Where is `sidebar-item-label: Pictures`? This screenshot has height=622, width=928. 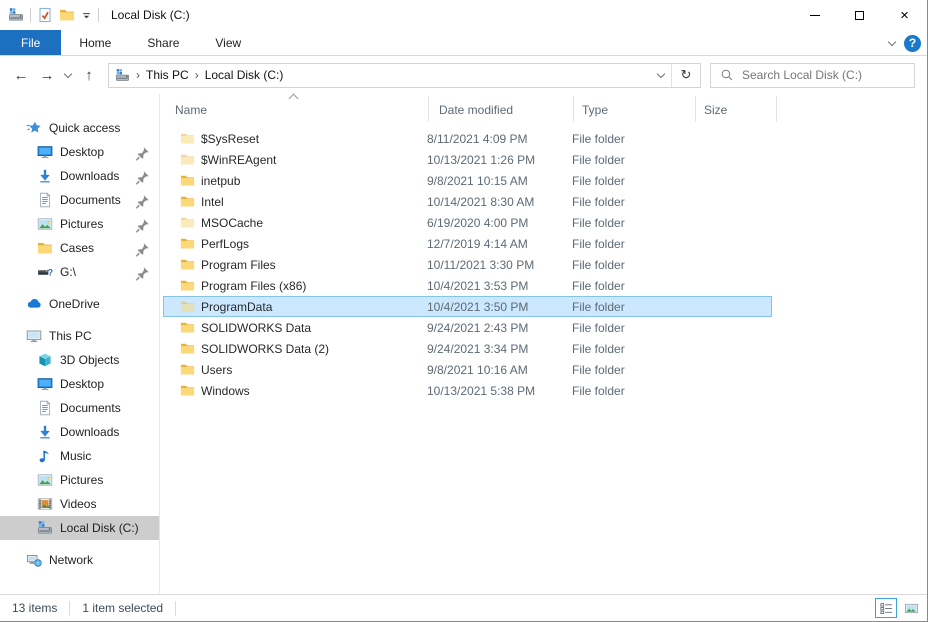
sidebar-item-label: Pictures is located at coordinates (82, 224).